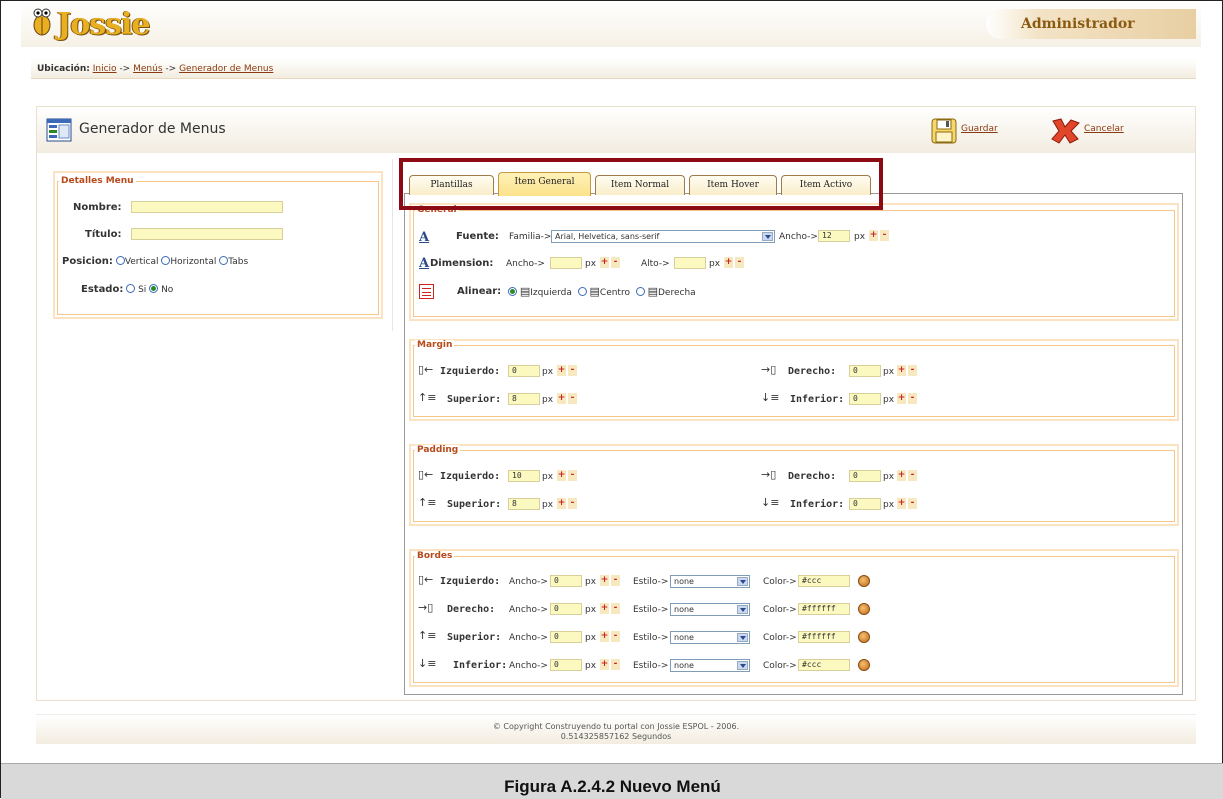 This screenshot has height=799, width=1223. Describe the element at coordinates (566, 665) in the screenshot. I see `border-bottom-width-input: 0` at that location.